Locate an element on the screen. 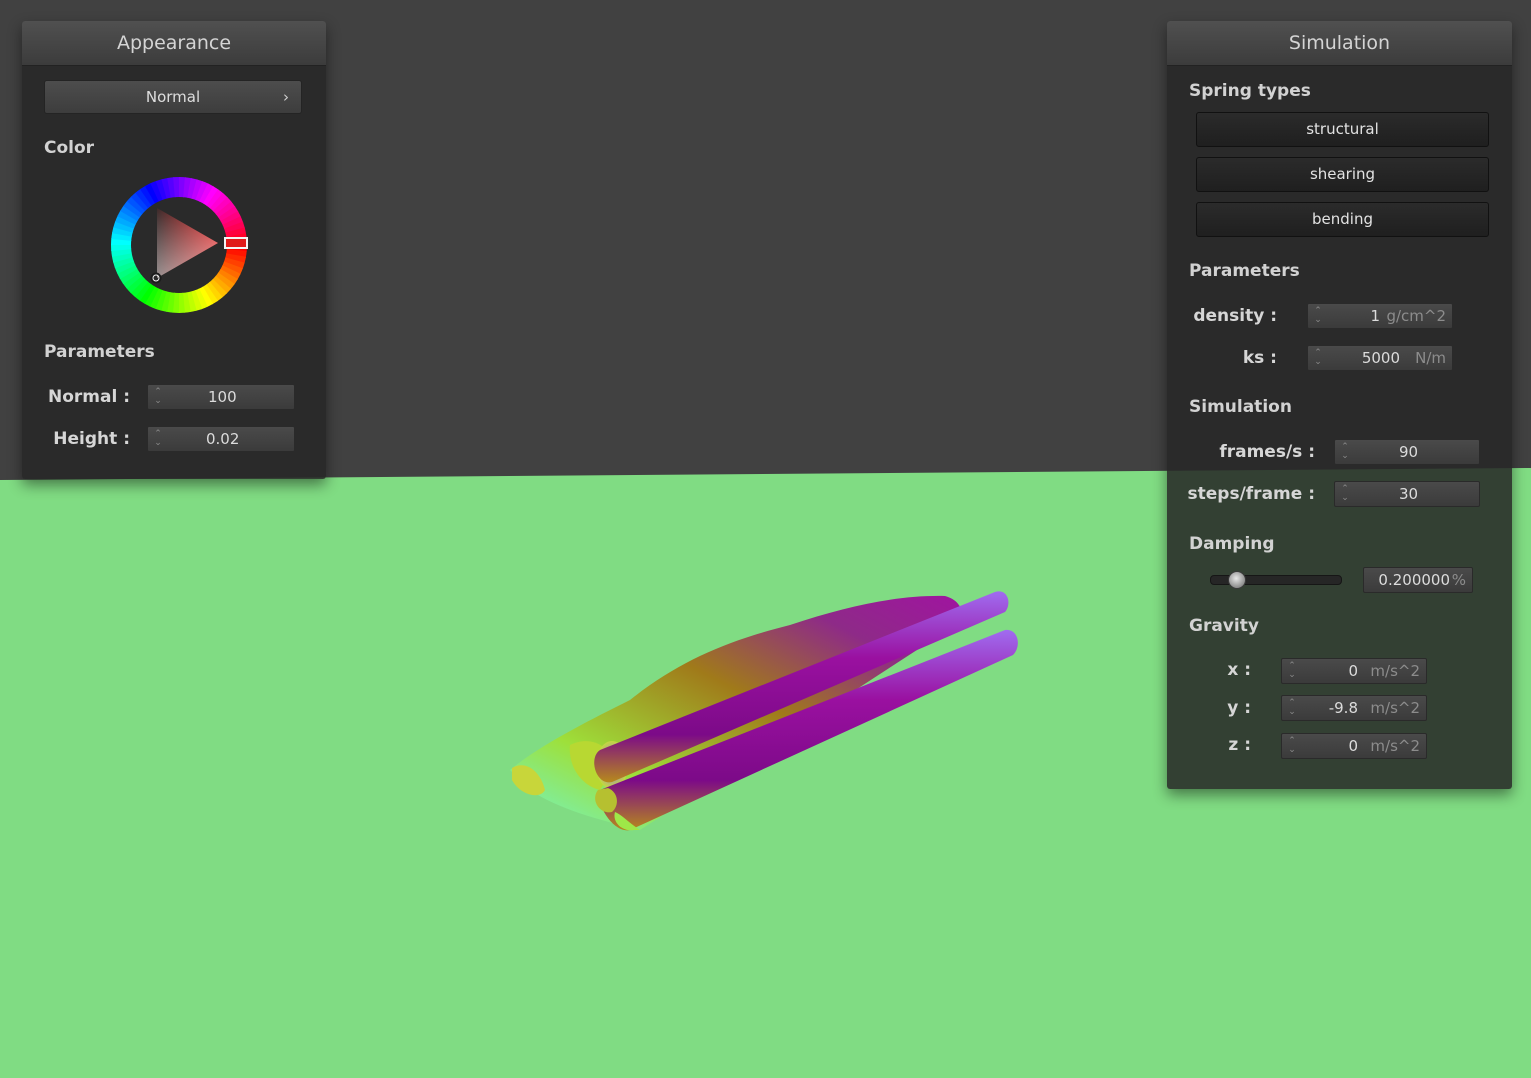 The image size is (1531, 1078). gravity-z-label: z : is located at coordinates (1239, 745).